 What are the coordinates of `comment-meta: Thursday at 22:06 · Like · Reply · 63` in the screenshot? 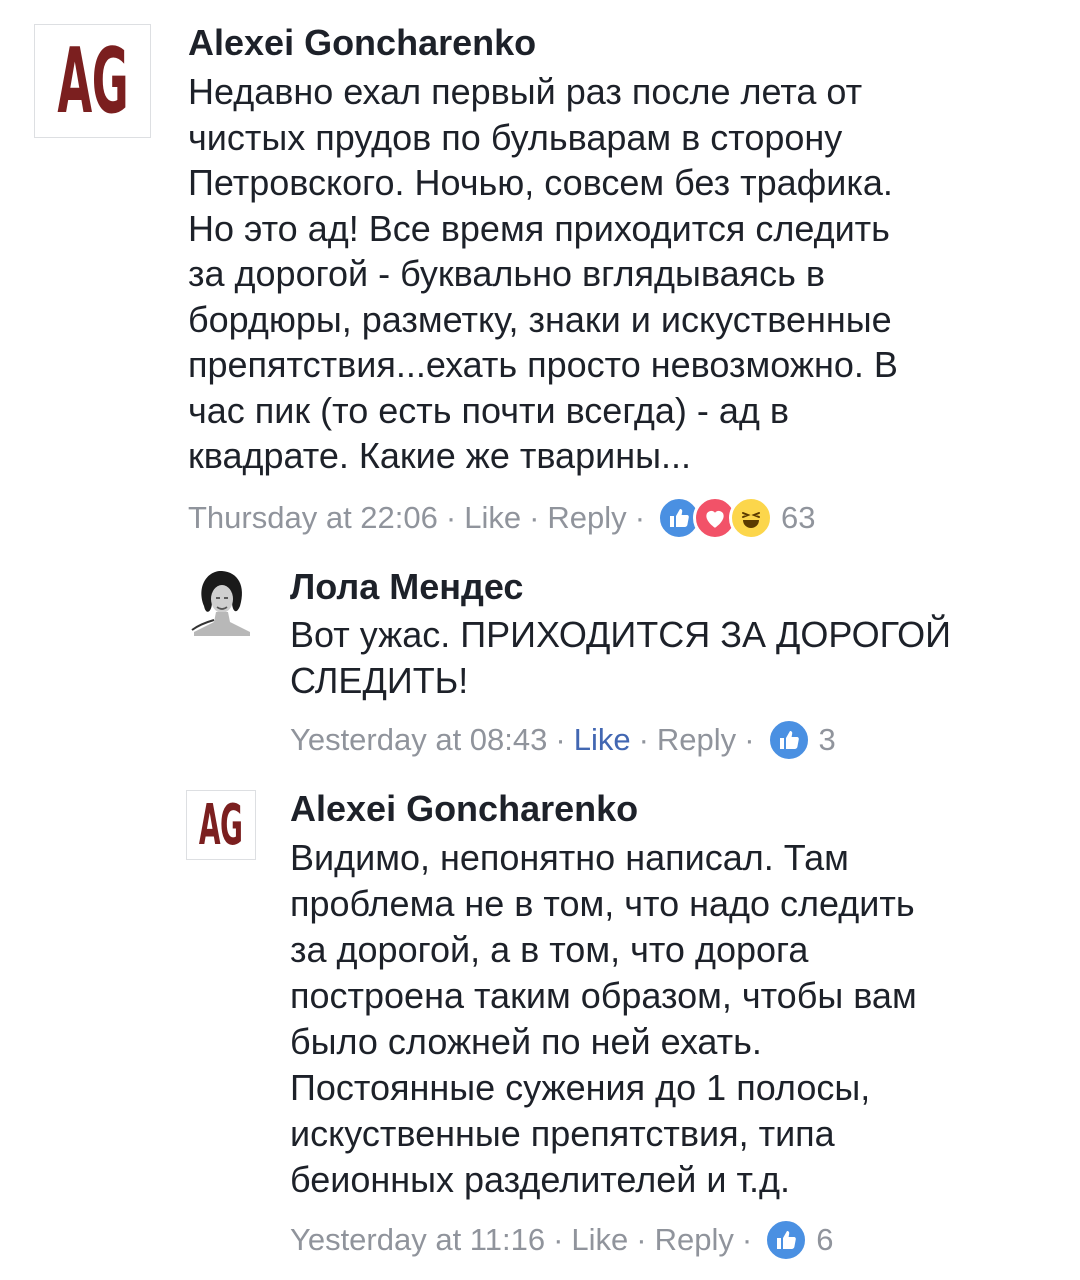 It's located at (502, 518).